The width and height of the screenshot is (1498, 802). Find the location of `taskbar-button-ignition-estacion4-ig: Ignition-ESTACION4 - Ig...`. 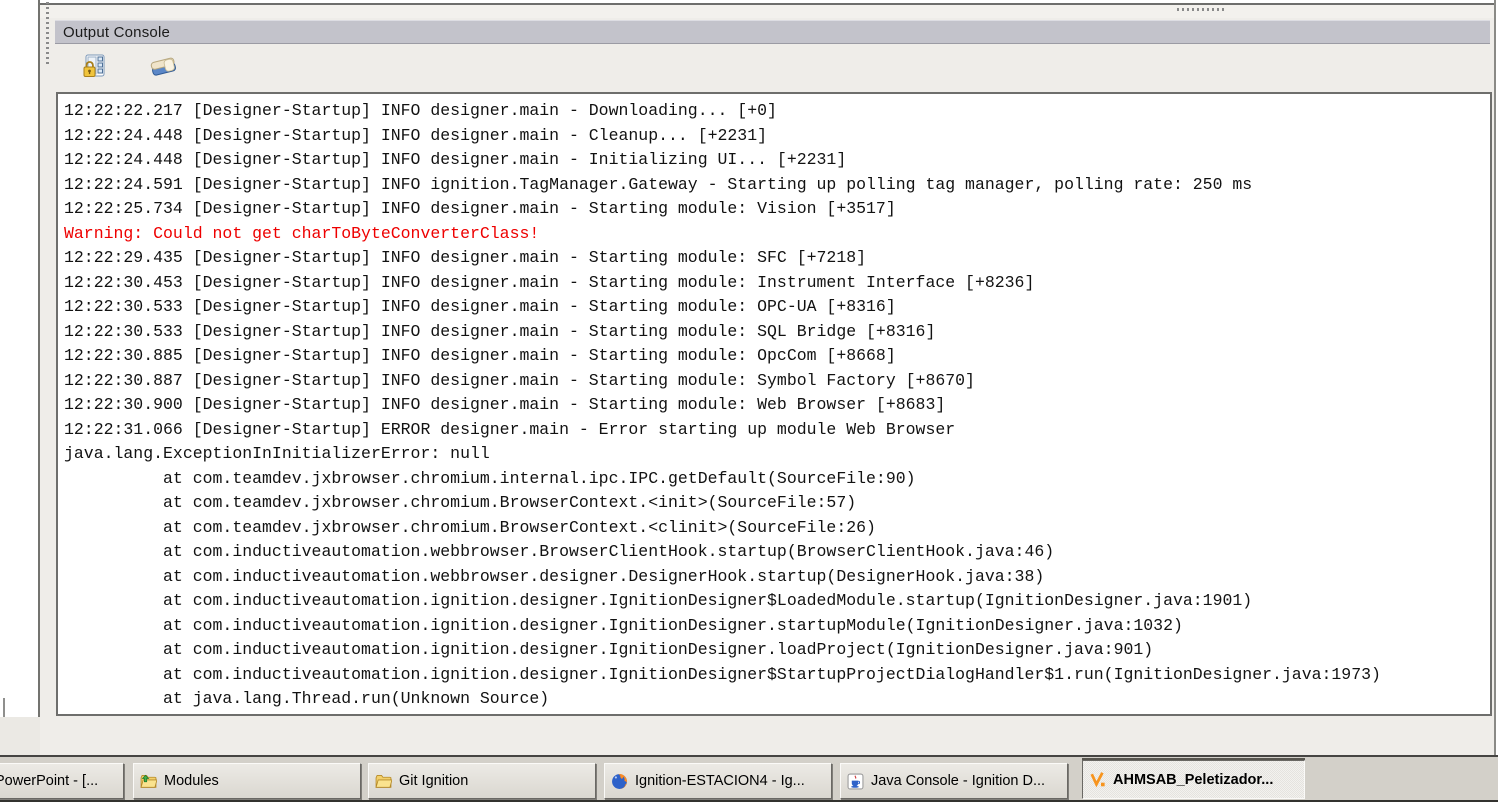

taskbar-button-ignition-estacion4-ig: Ignition-ESTACION4 - Ig... is located at coordinates (718, 781).